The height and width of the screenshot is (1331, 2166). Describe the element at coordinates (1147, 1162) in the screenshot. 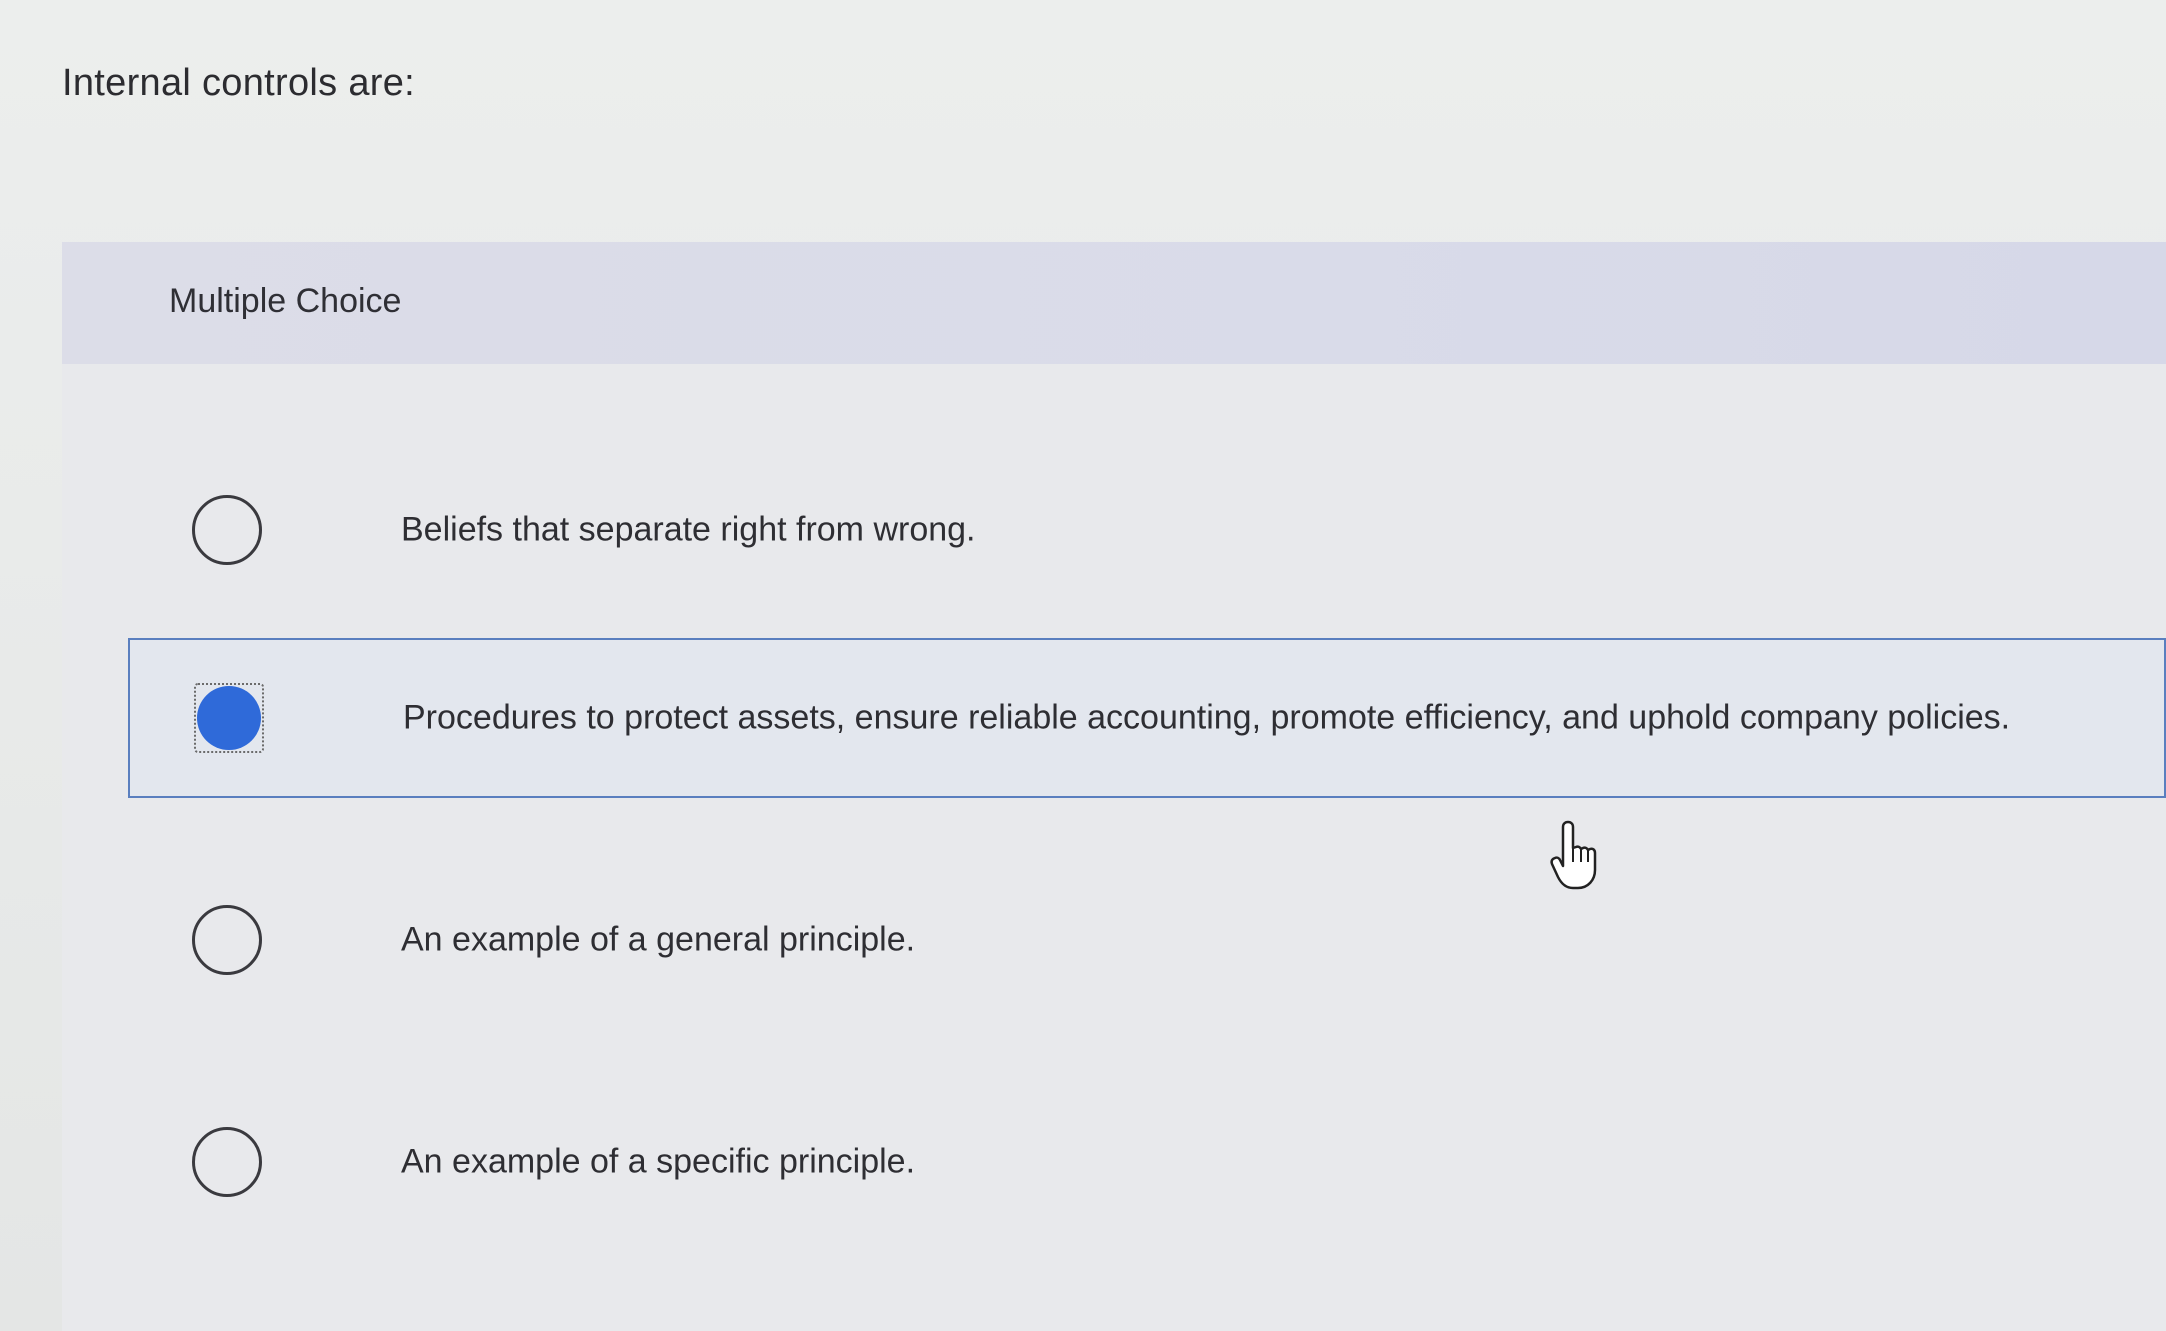

I see `answer-option-4: An example of a specific principle.` at that location.